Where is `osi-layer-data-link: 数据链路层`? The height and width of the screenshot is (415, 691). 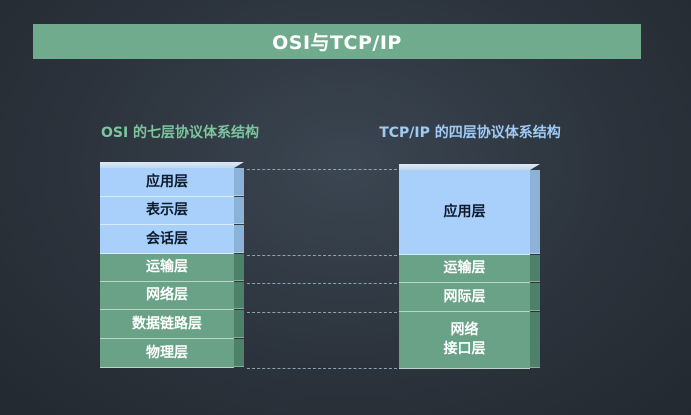
osi-layer-data-link: 数据链路层 is located at coordinates (172, 324).